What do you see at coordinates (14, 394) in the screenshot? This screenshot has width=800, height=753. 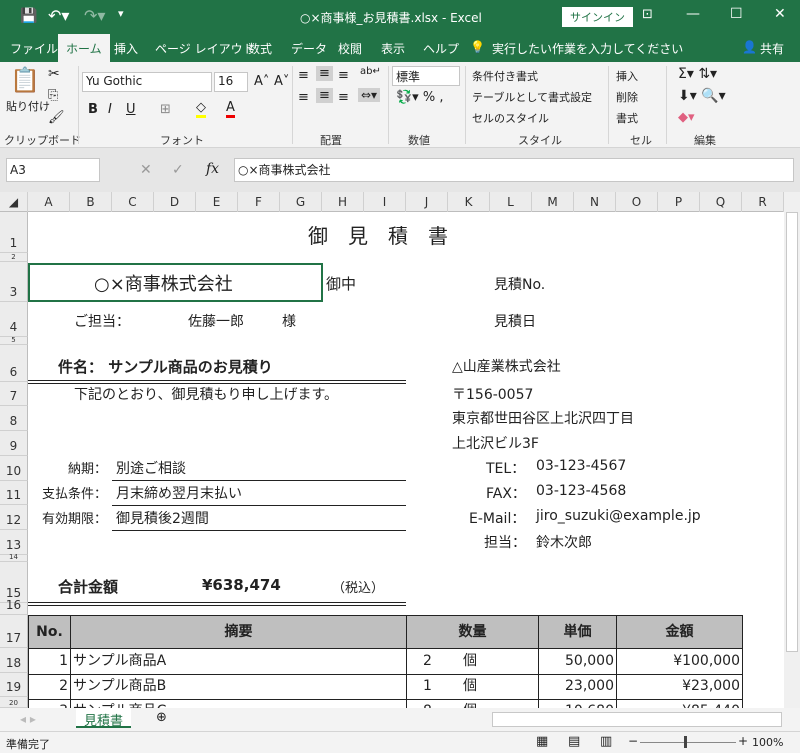 I see `row-header: 7` at bounding box center [14, 394].